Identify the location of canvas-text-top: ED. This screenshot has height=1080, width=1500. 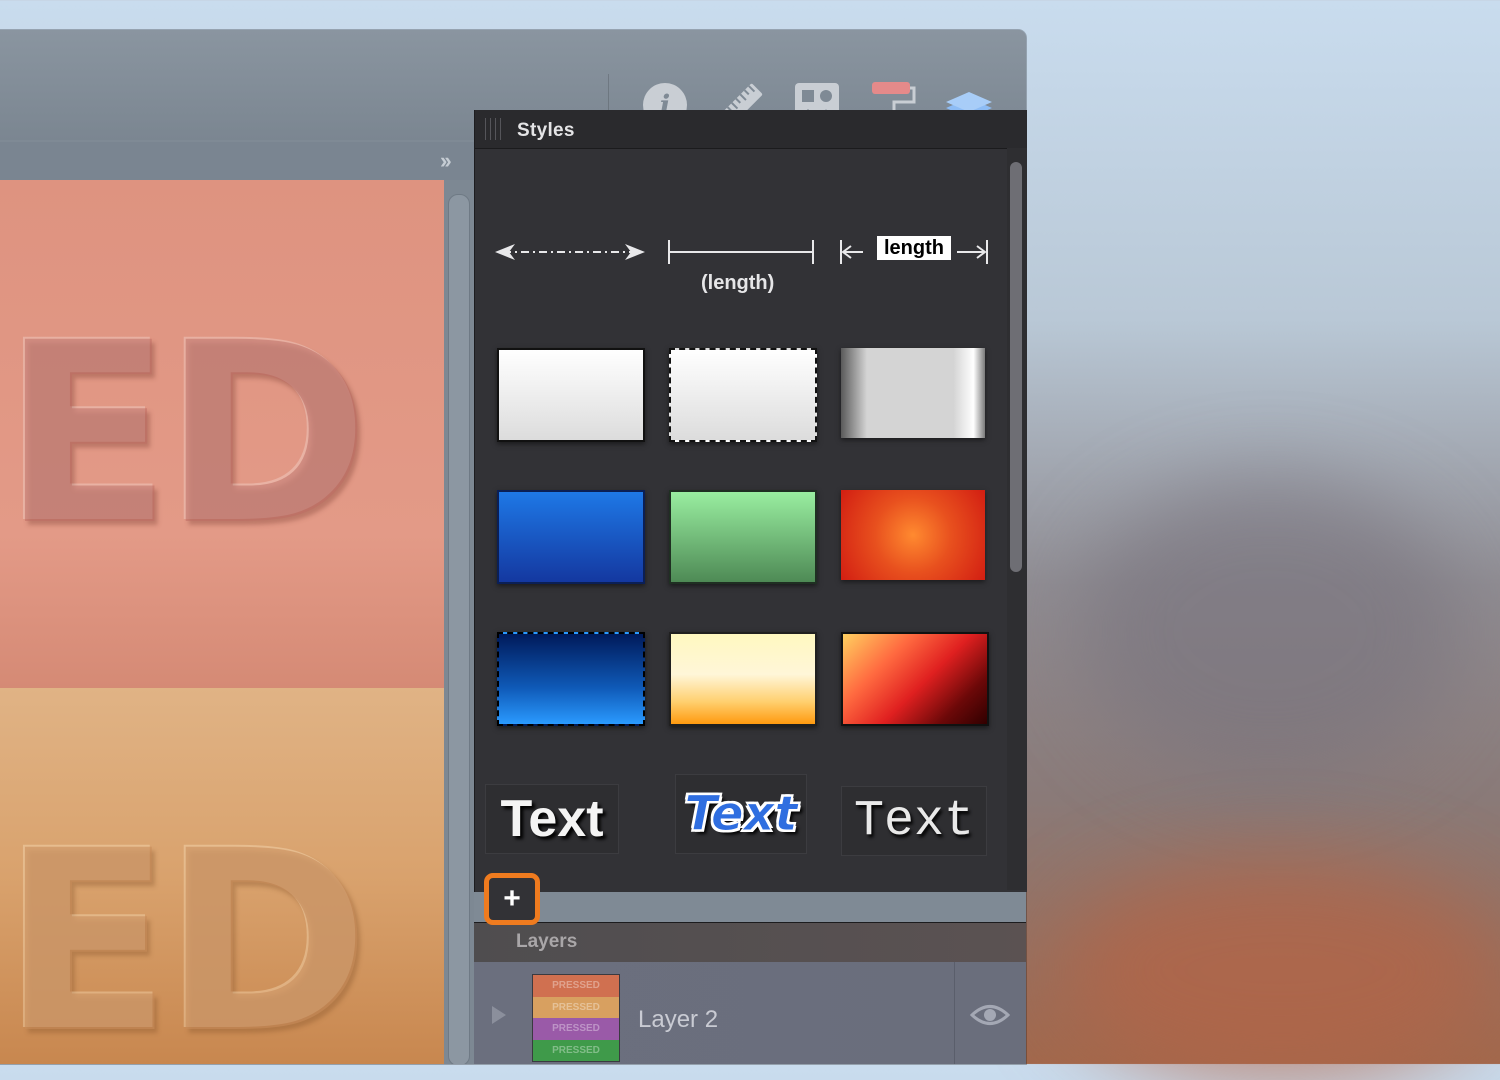
(186, 434).